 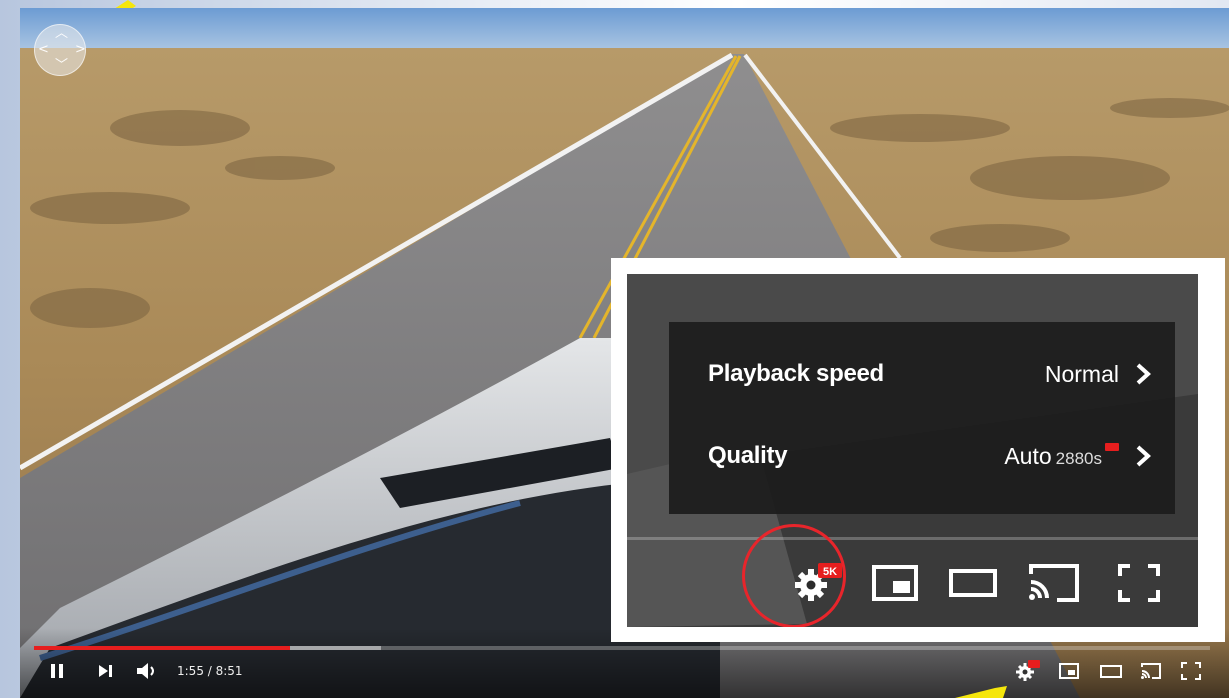 I want to click on pause-button, so click(x=57, y=671).